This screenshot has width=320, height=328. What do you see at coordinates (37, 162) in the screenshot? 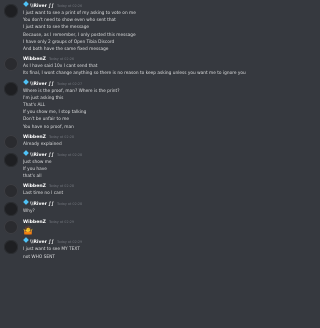
I see `message-text: Just show me` at bounding box center [37, 162].